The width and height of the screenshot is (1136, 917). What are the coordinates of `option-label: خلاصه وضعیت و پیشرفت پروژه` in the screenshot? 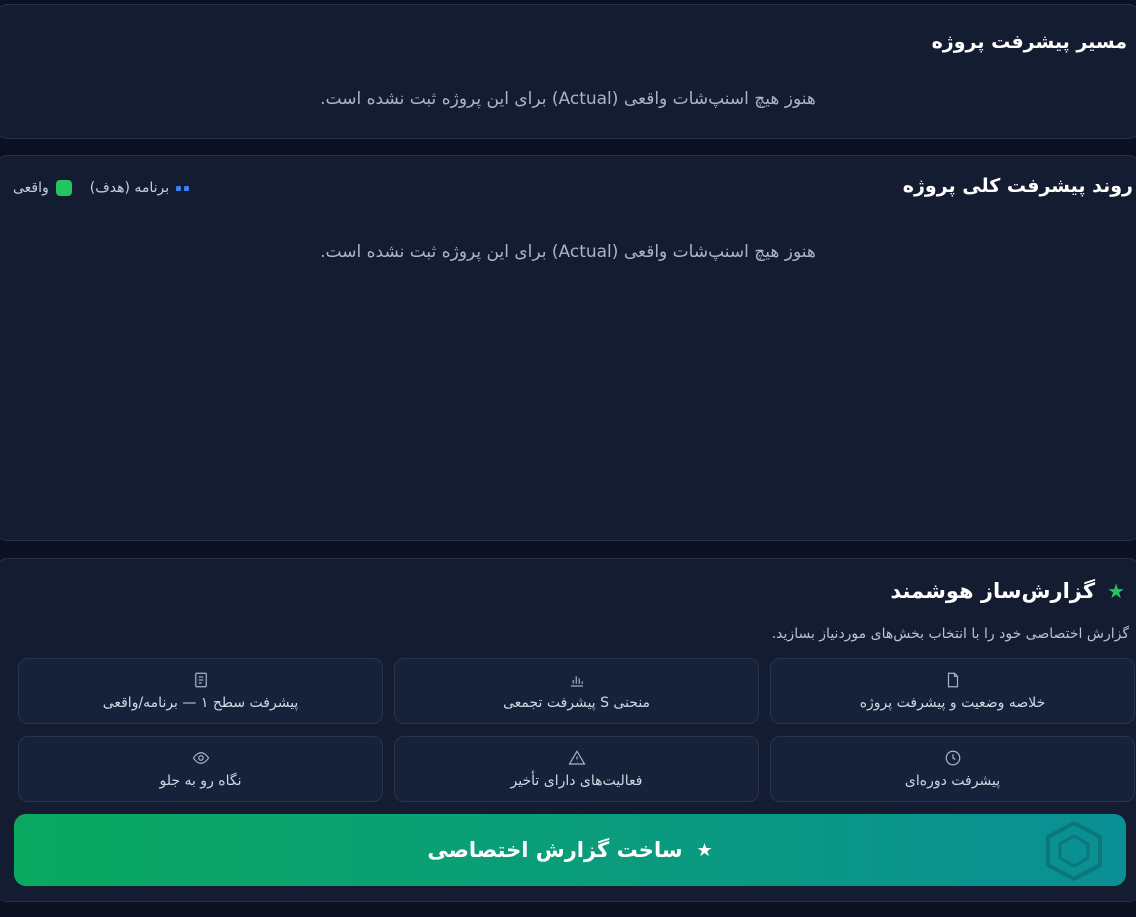 It's located at (952, 703).